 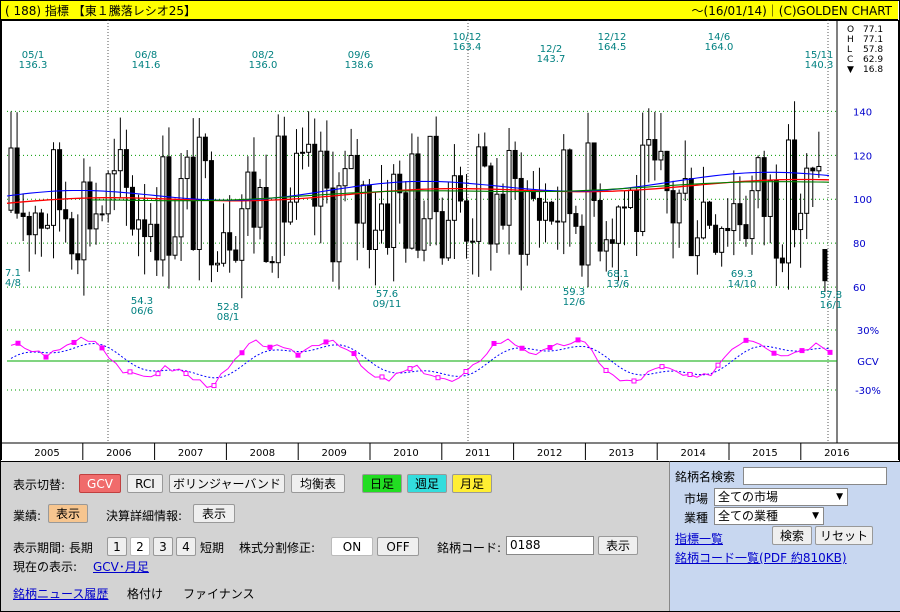 What do you see at coordinates (761, 557) in the screenshot?
I see `code-list-link: 銘柄コード一覧(PDF 約810KB)` at bounding box center [761, 557].